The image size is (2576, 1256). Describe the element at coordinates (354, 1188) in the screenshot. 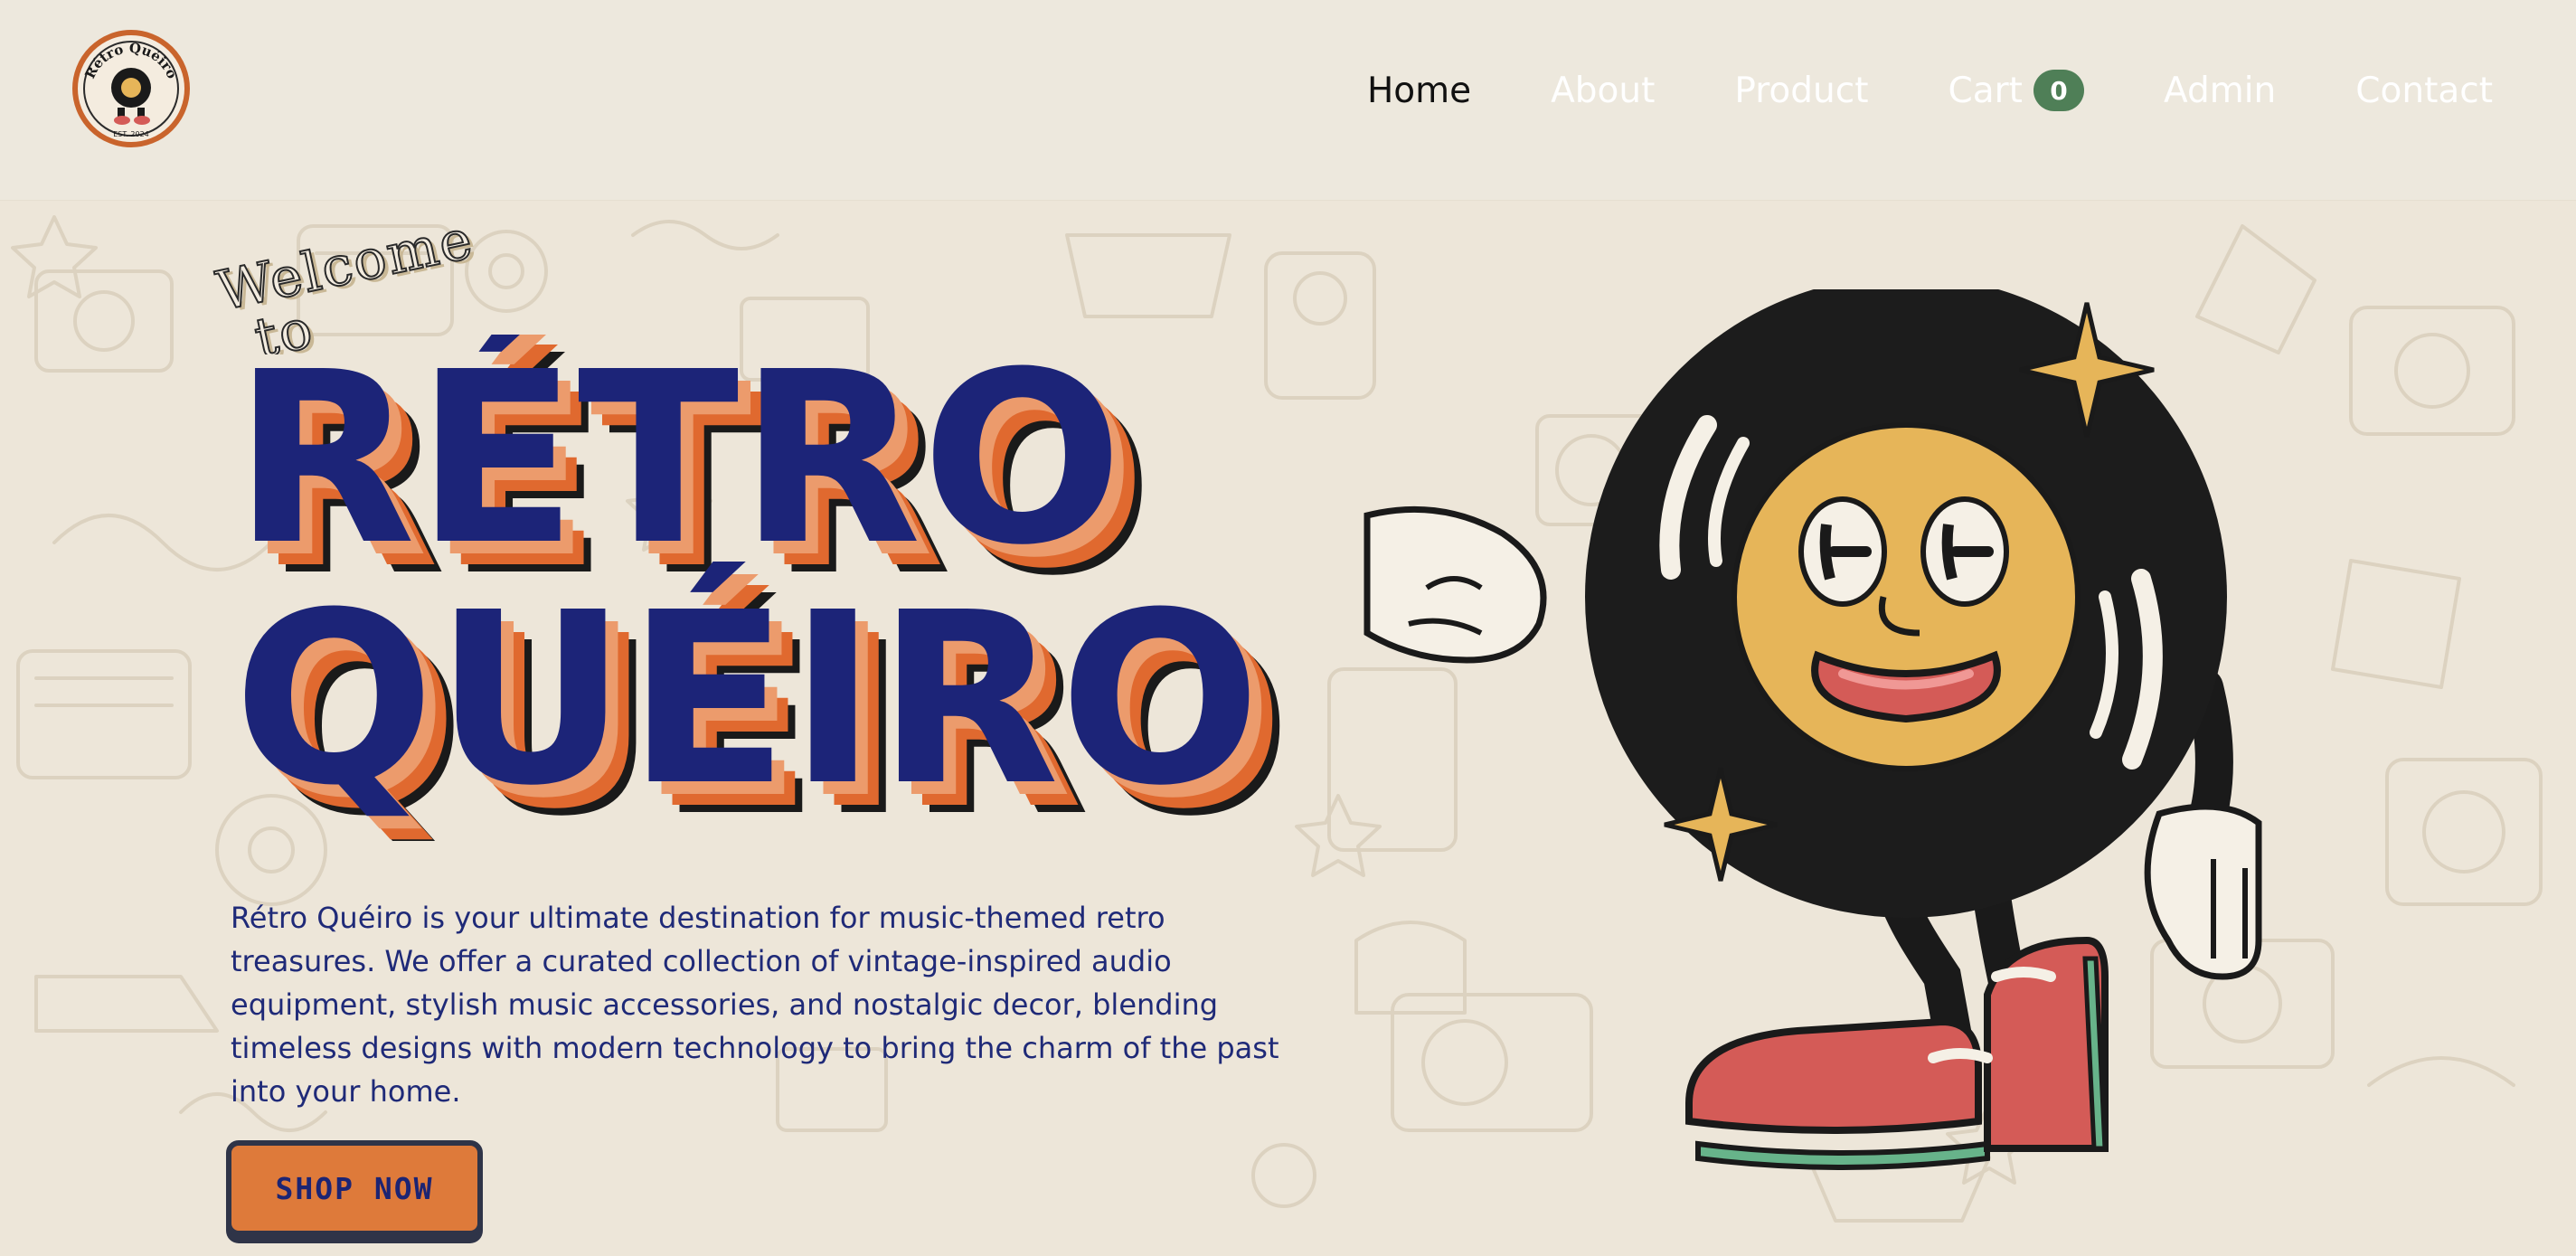

I see `shop-now-button: SHOP NOW` at that location.